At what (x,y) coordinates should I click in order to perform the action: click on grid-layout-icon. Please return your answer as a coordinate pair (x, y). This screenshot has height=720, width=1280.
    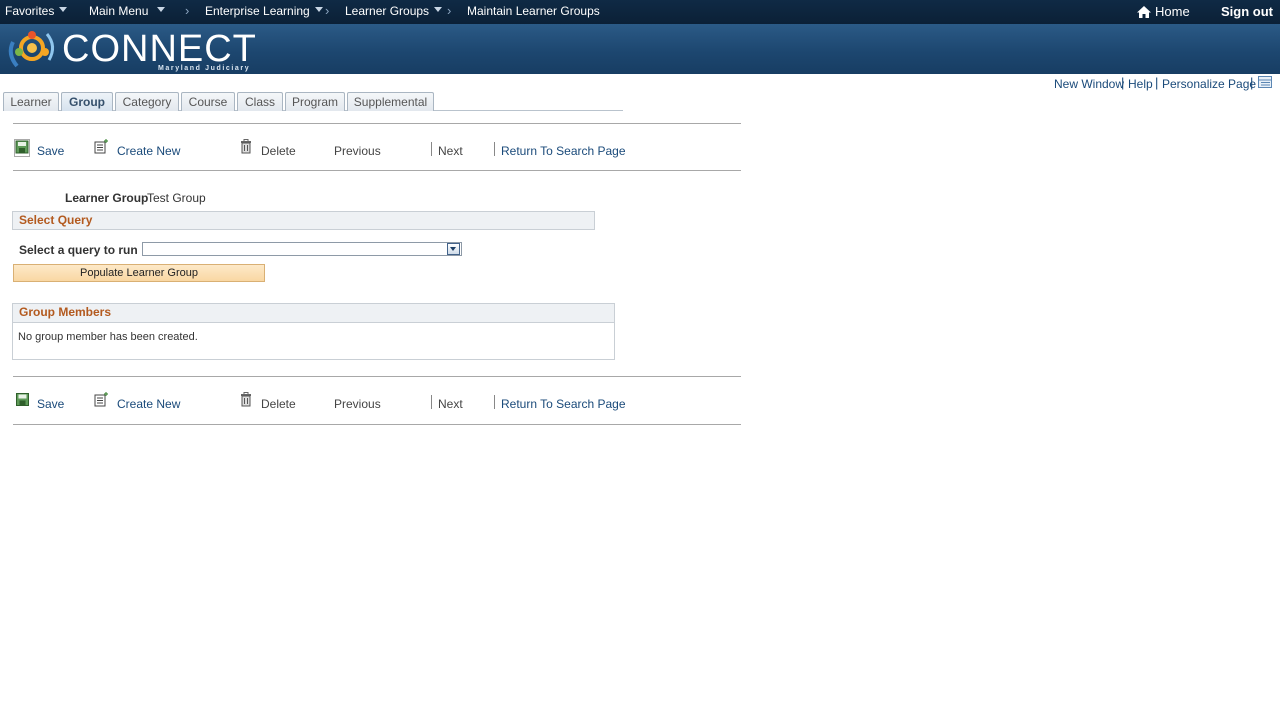
    Looking at the image, I should click on (1265, 82).